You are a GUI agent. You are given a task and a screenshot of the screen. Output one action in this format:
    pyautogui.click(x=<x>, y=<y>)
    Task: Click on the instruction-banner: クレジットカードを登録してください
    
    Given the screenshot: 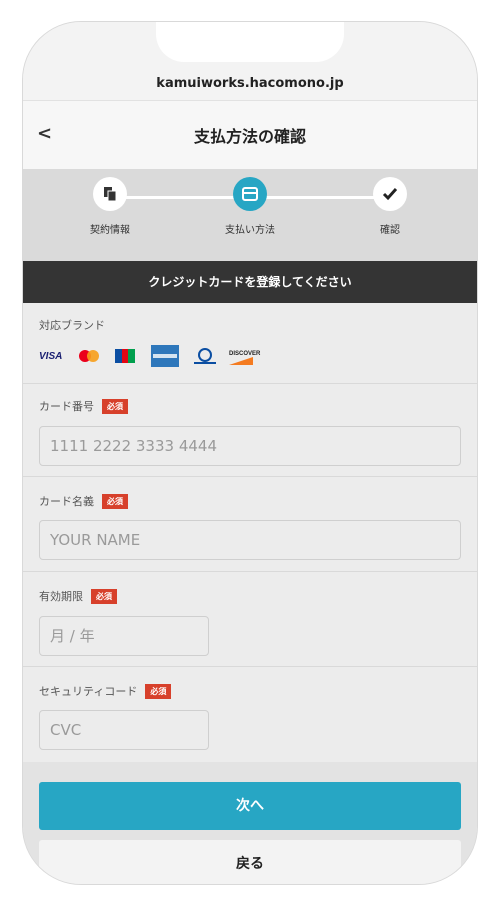 What is the action you would take?
    pyautogui.click(x=250, y=282)
    